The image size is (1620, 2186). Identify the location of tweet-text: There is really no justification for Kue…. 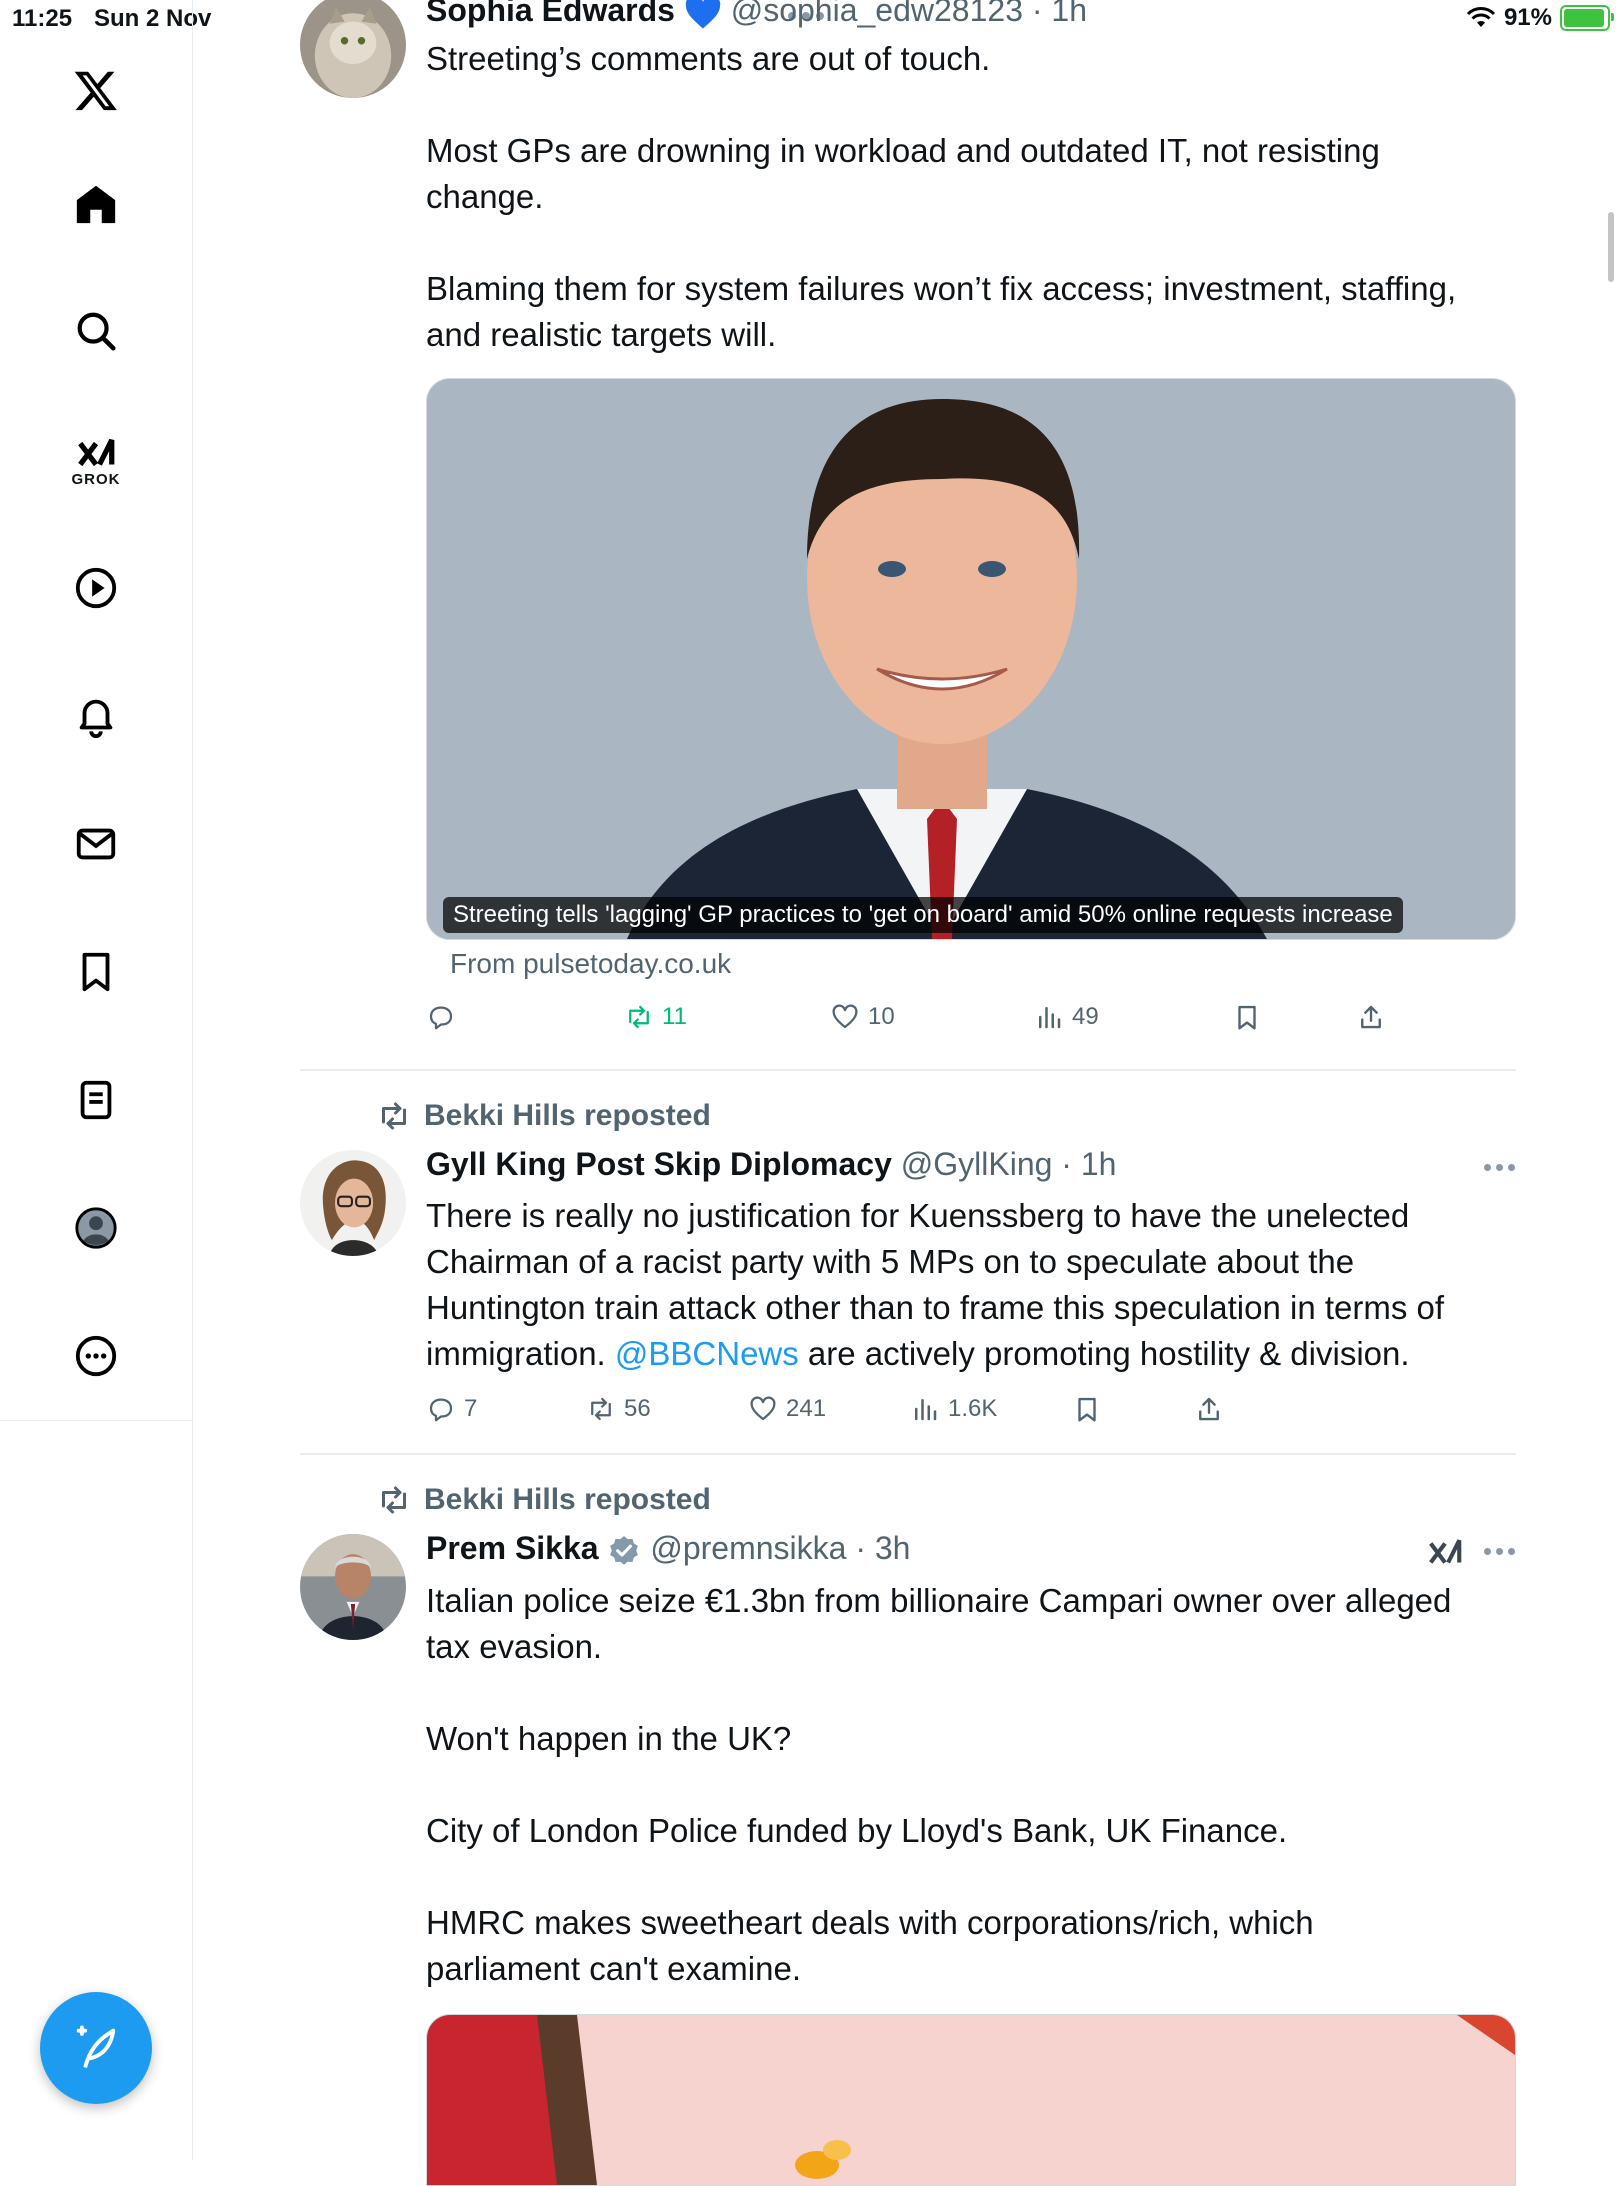
(976, 1285).